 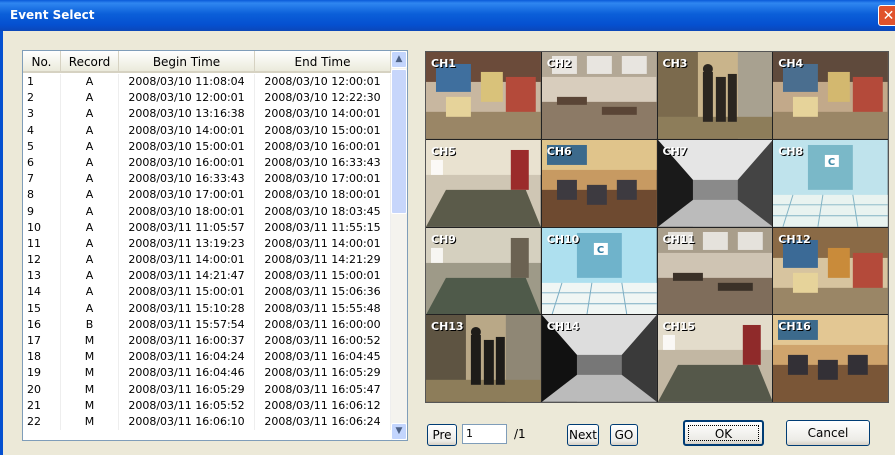 I want to click on page-number-input: 1, so click(x=484, y=434).